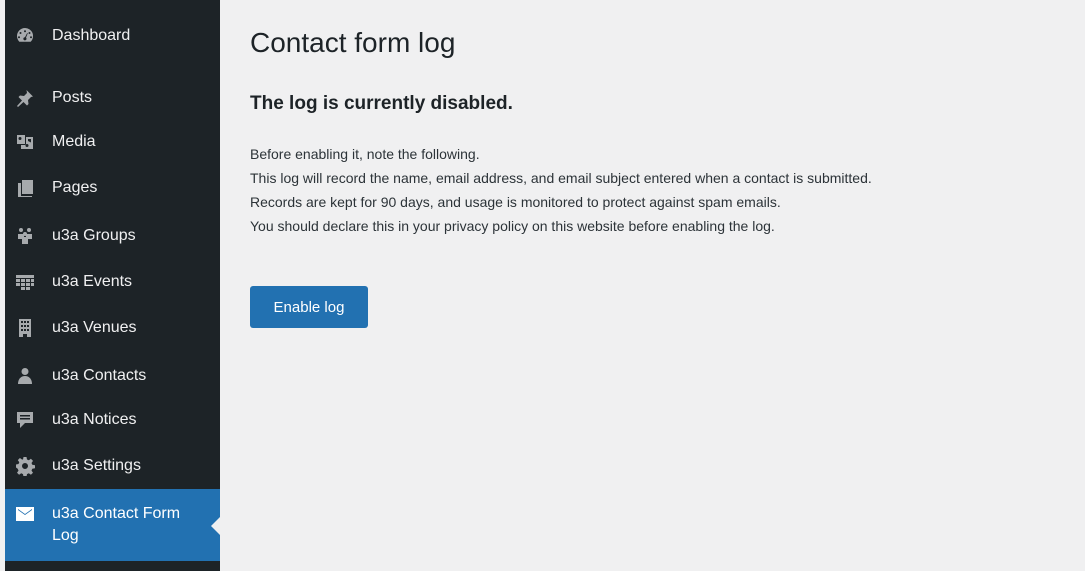 Image resolution: width=1085 pixels, height=571 pixels. What do you see at coordinates (25, 420) in the screenshot?
I see `notice-icon` at bounding box center [25, 420].